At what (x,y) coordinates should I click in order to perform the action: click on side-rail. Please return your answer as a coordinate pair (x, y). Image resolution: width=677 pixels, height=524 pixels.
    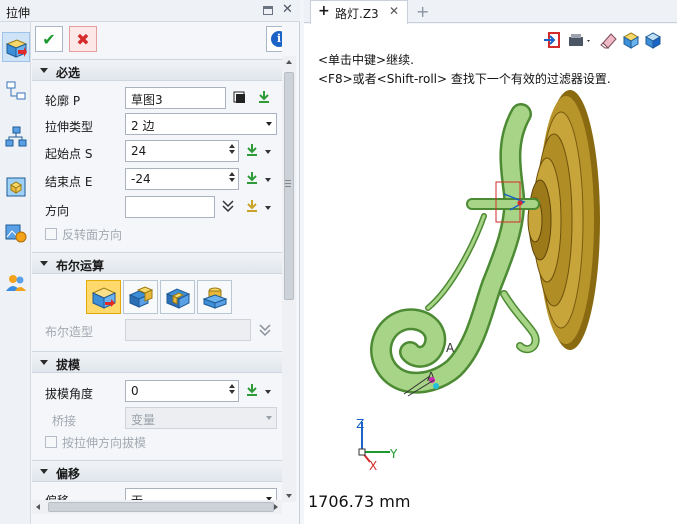
    Looking at the image, I should click on (15, 273).